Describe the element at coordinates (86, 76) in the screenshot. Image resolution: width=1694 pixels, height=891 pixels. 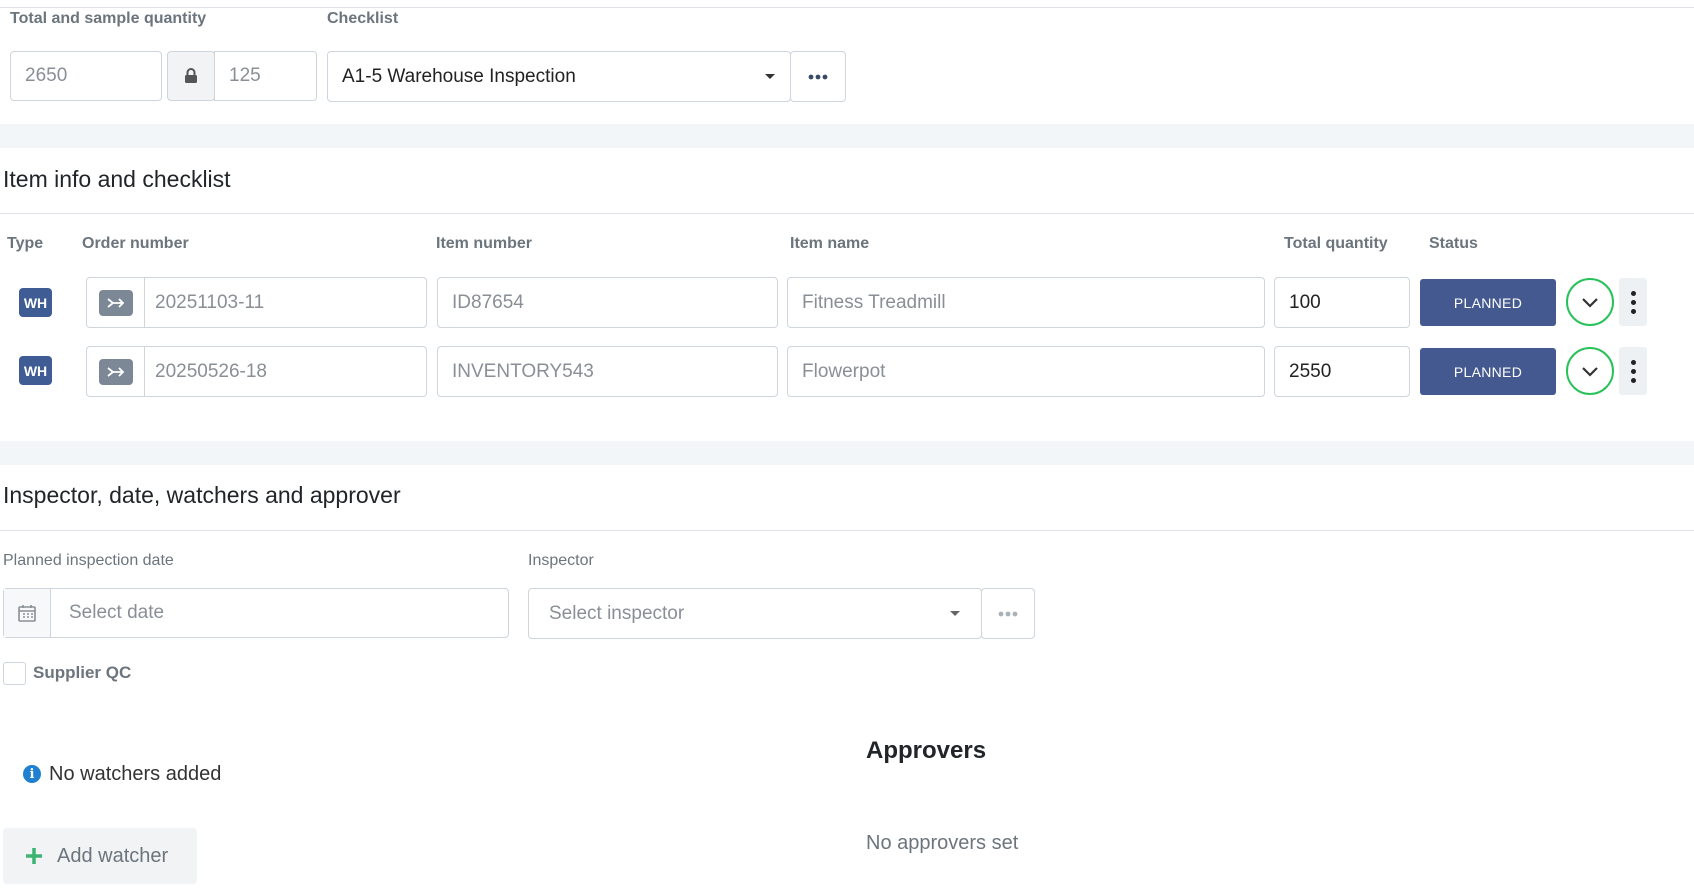
I see `total-quantity-field: 2650` at that location.